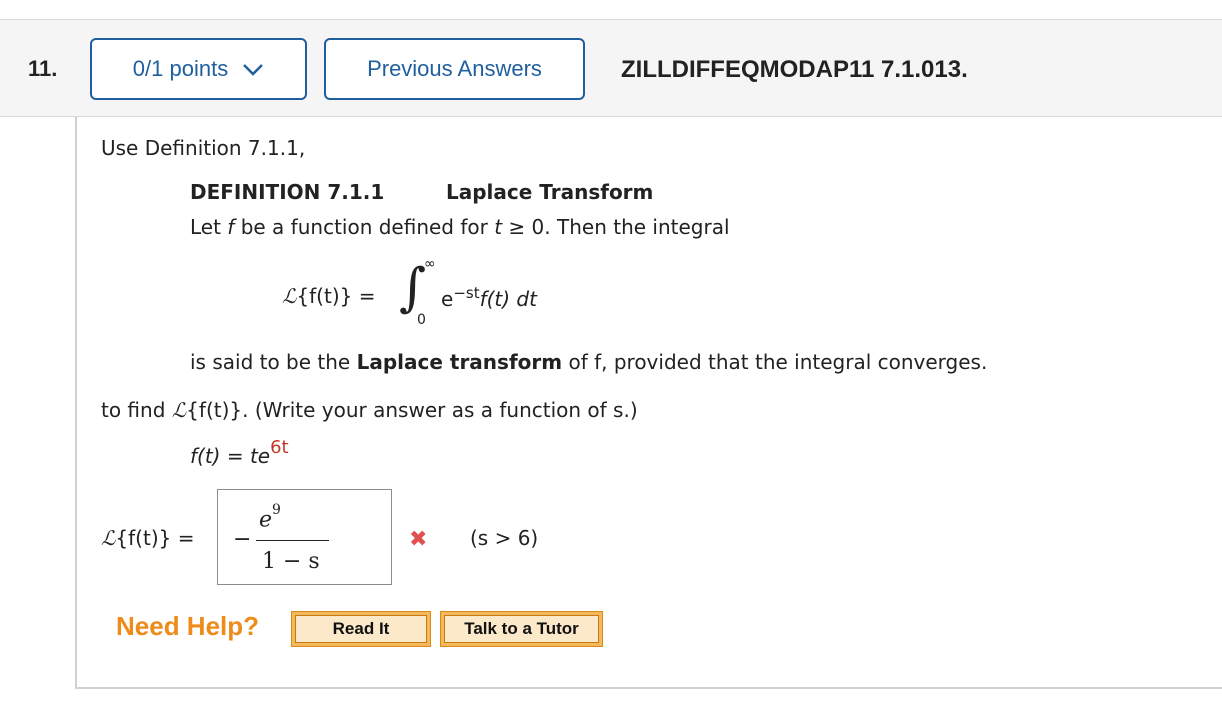 This screenshot has width=1222, height=702. I want to click on answer-negative-sign: −, so click(242, 539).